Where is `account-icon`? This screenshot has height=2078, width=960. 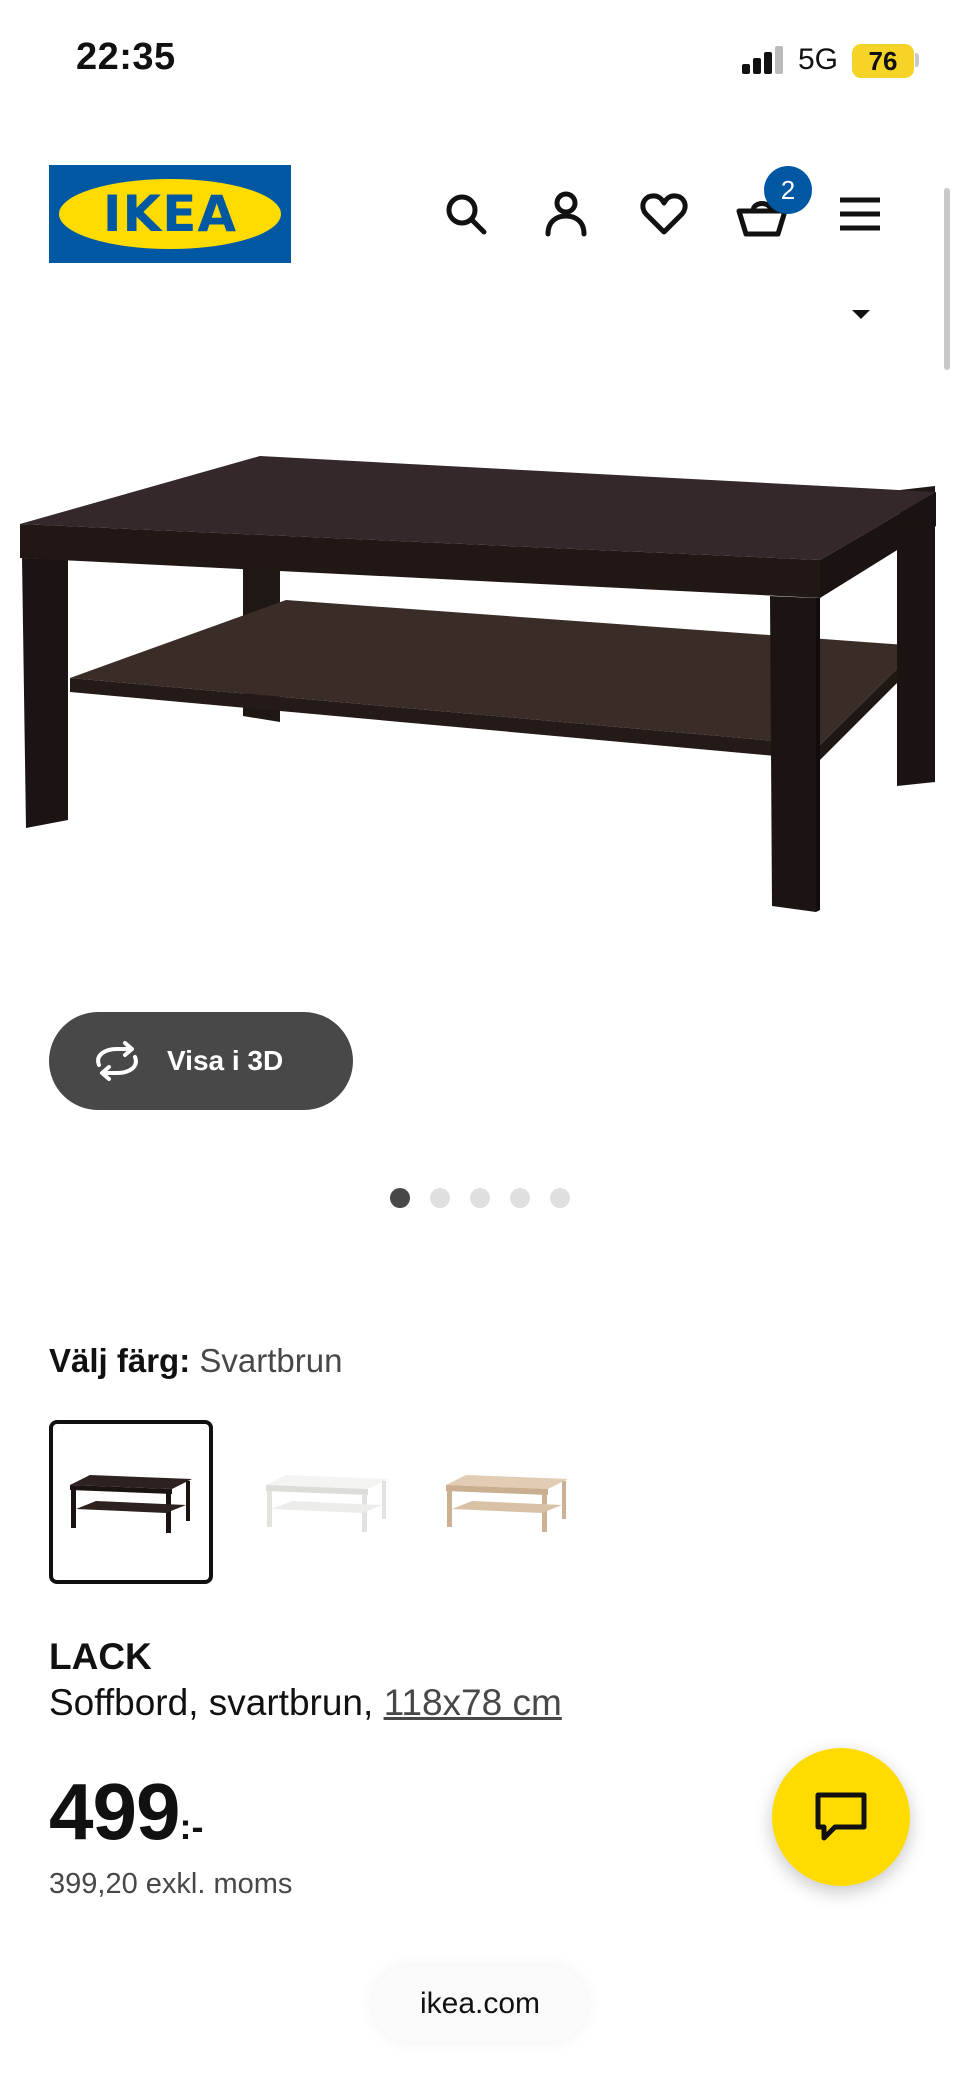 account-icon is located at coordinates (566, 214).